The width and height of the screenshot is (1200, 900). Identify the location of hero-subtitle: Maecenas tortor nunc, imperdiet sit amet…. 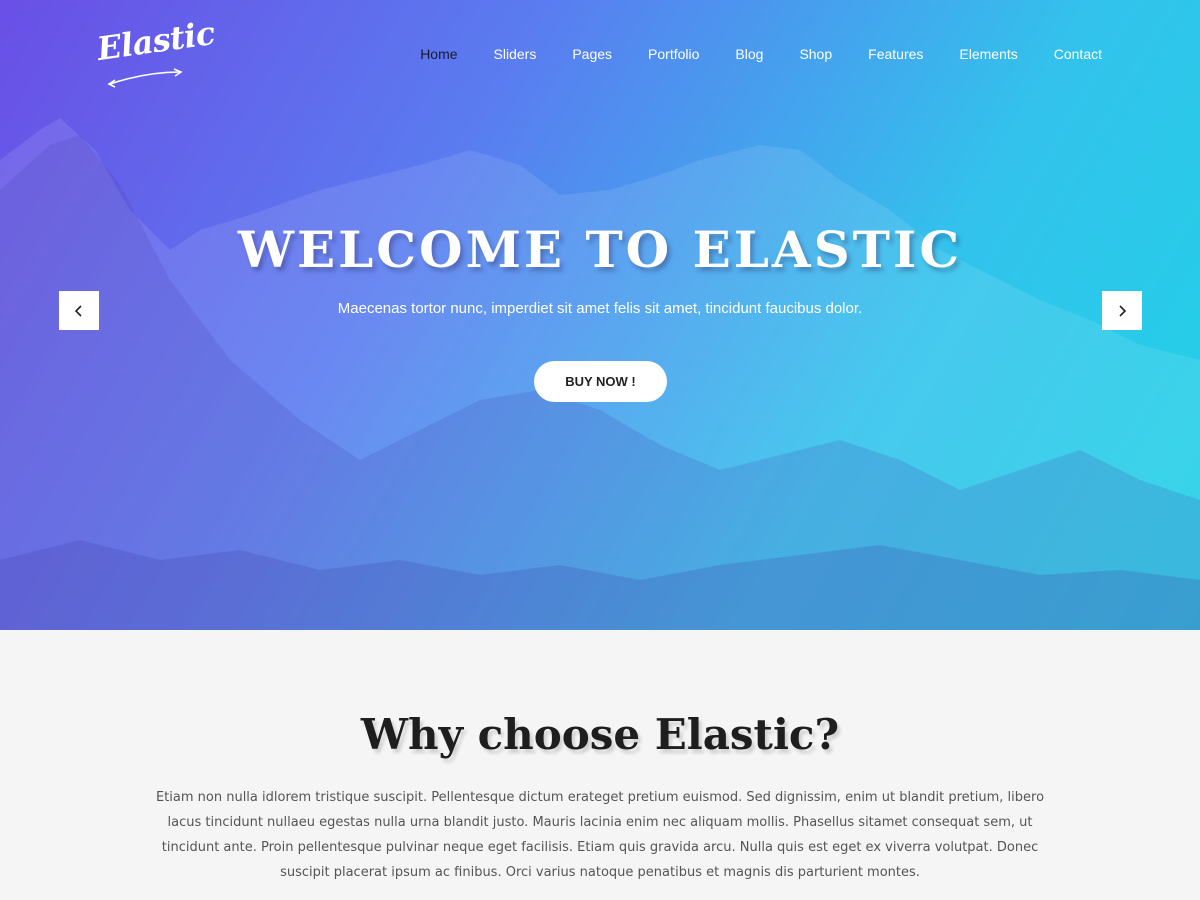
(600, 308).